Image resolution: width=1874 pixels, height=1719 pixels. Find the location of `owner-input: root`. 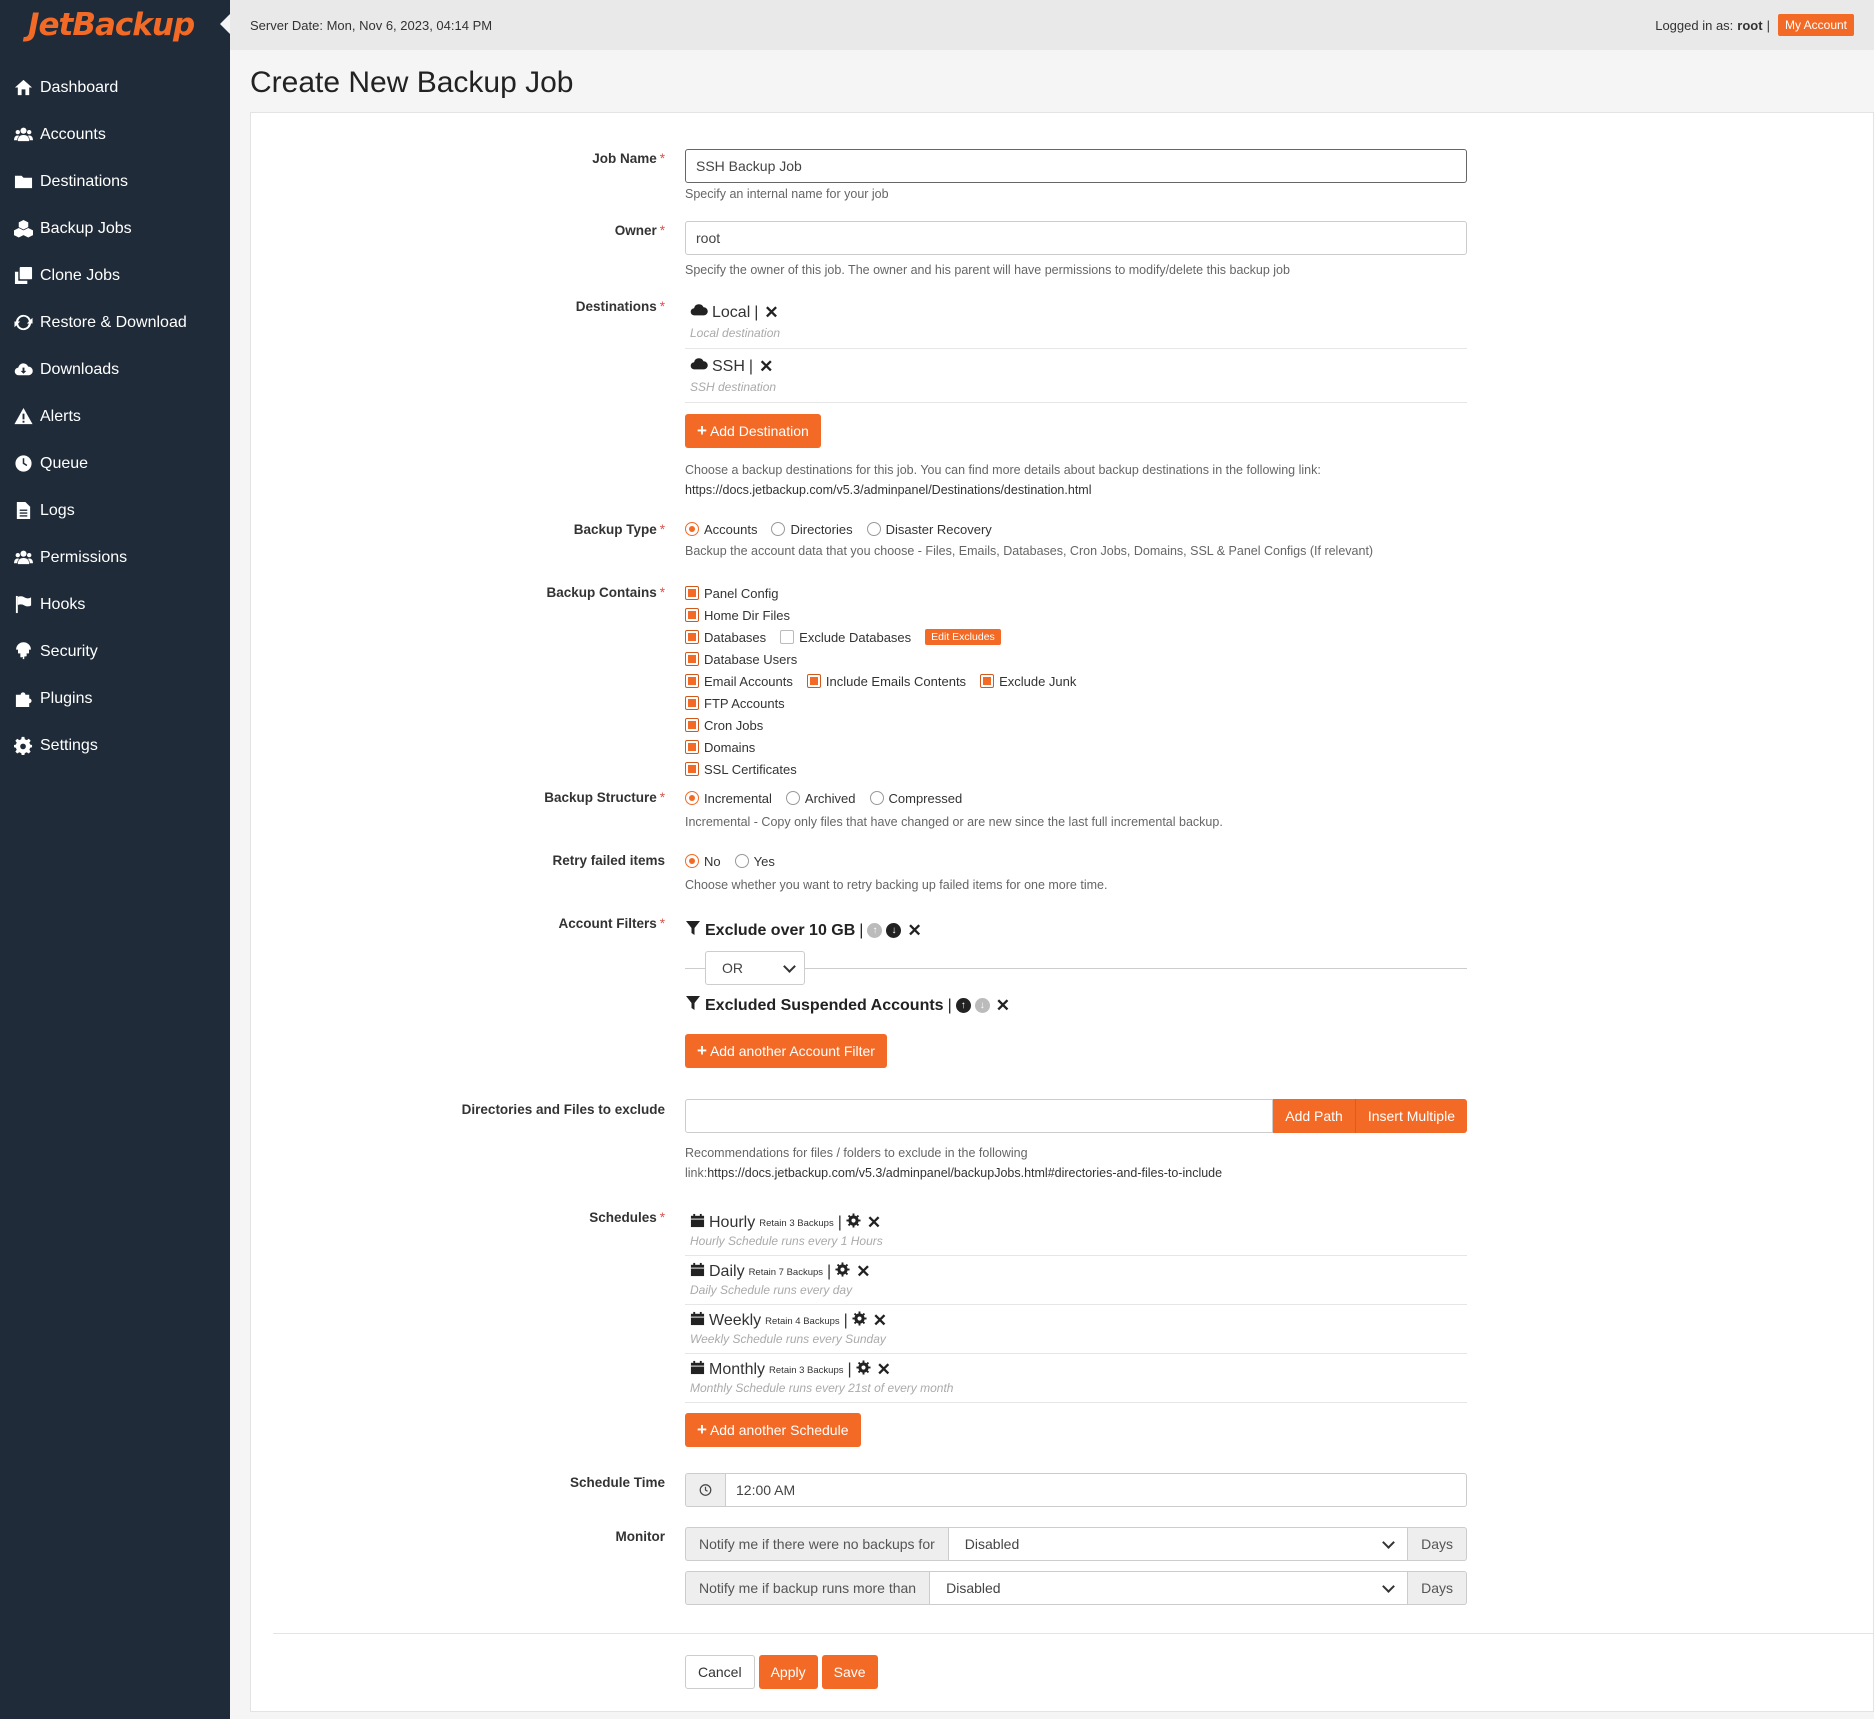

owner-input: root is located at coordinates (1076, 238).